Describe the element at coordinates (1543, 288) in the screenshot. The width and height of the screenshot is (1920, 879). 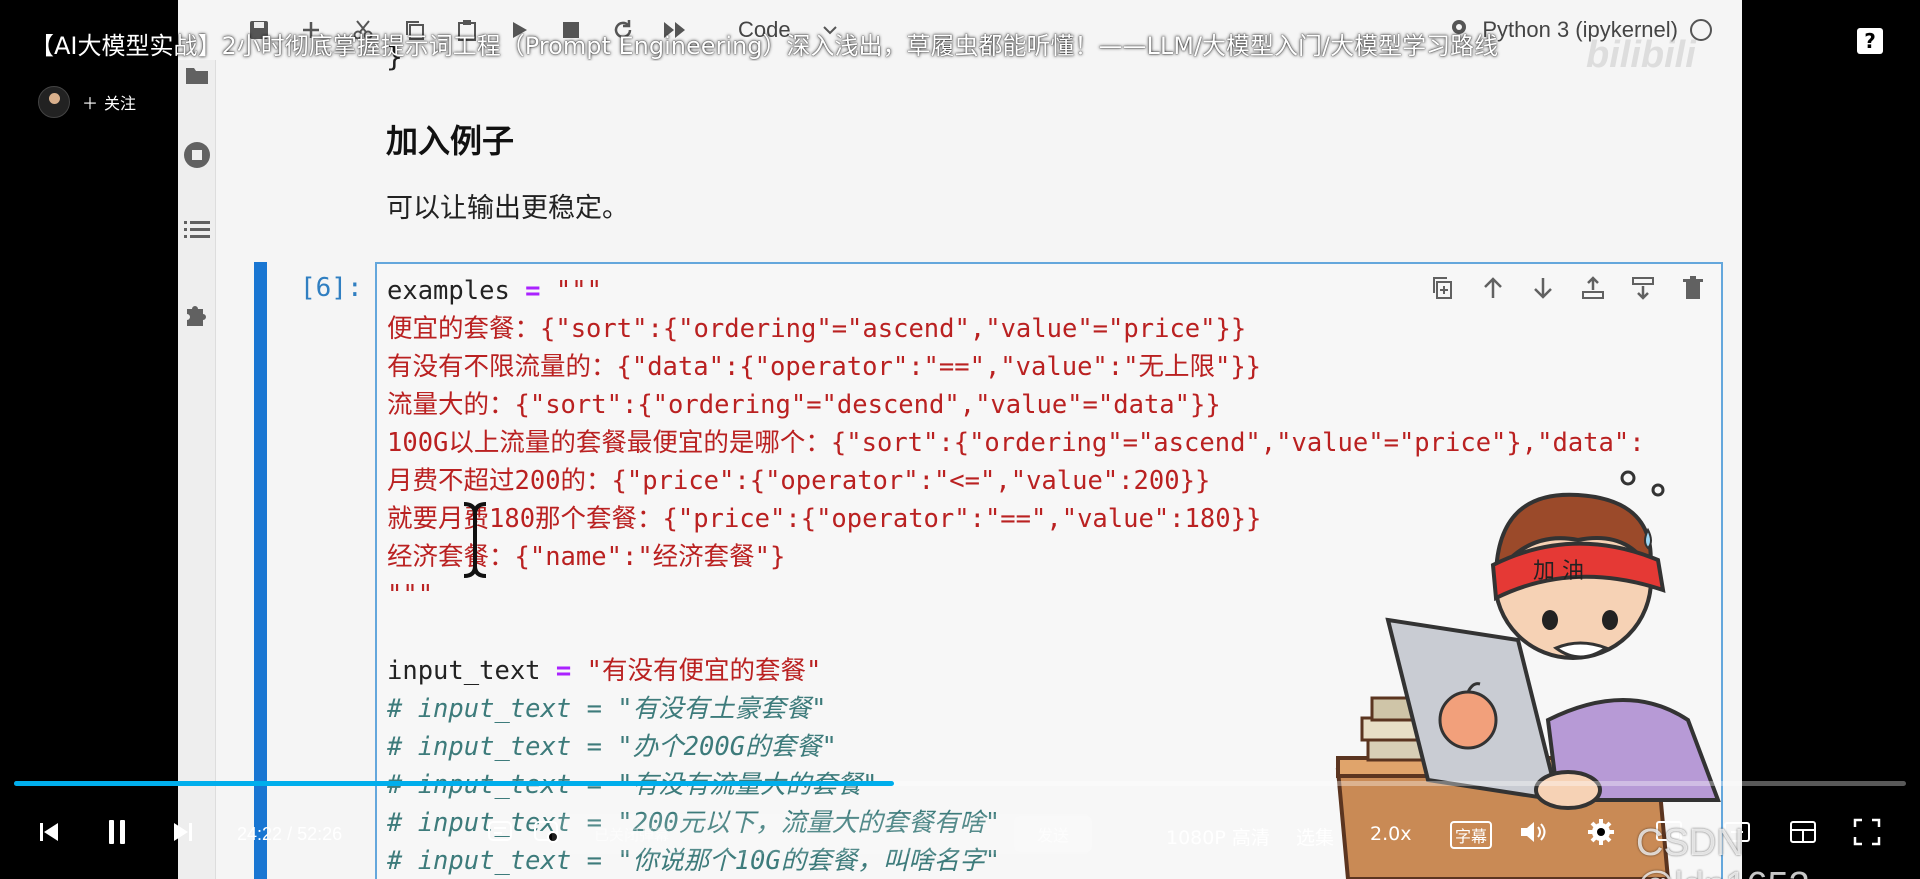
I see `move-down-icon` at that location.